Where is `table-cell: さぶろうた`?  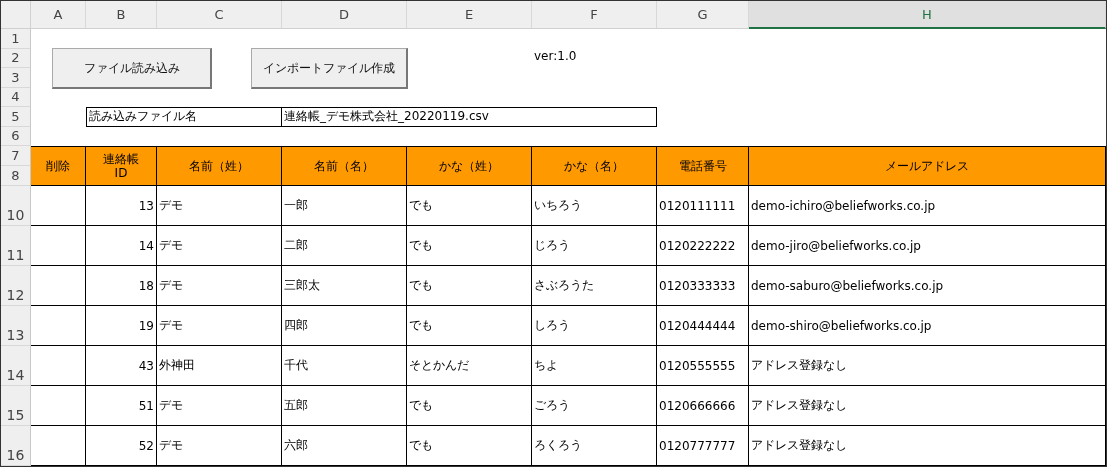 table-cell: さぶろうた is located at coordinates (594, 286).